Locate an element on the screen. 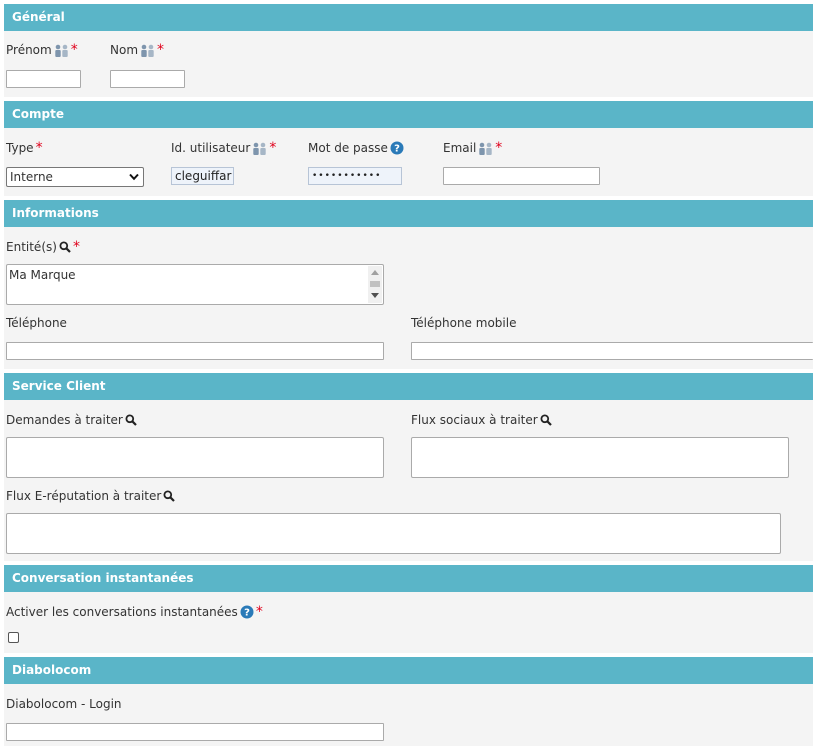 The image size is (813, 746). telephone-input is located at coordinates (195, 351).